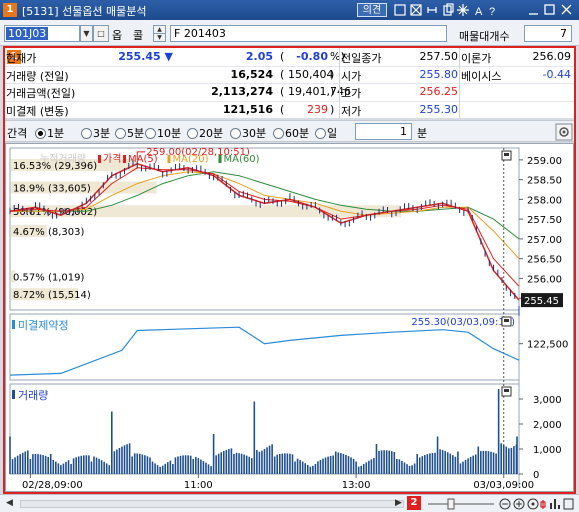  What do you see at coordinates (451, 504) in the screenshot?
I see `zoom-slider-handle` at bounding box center [451, 504].